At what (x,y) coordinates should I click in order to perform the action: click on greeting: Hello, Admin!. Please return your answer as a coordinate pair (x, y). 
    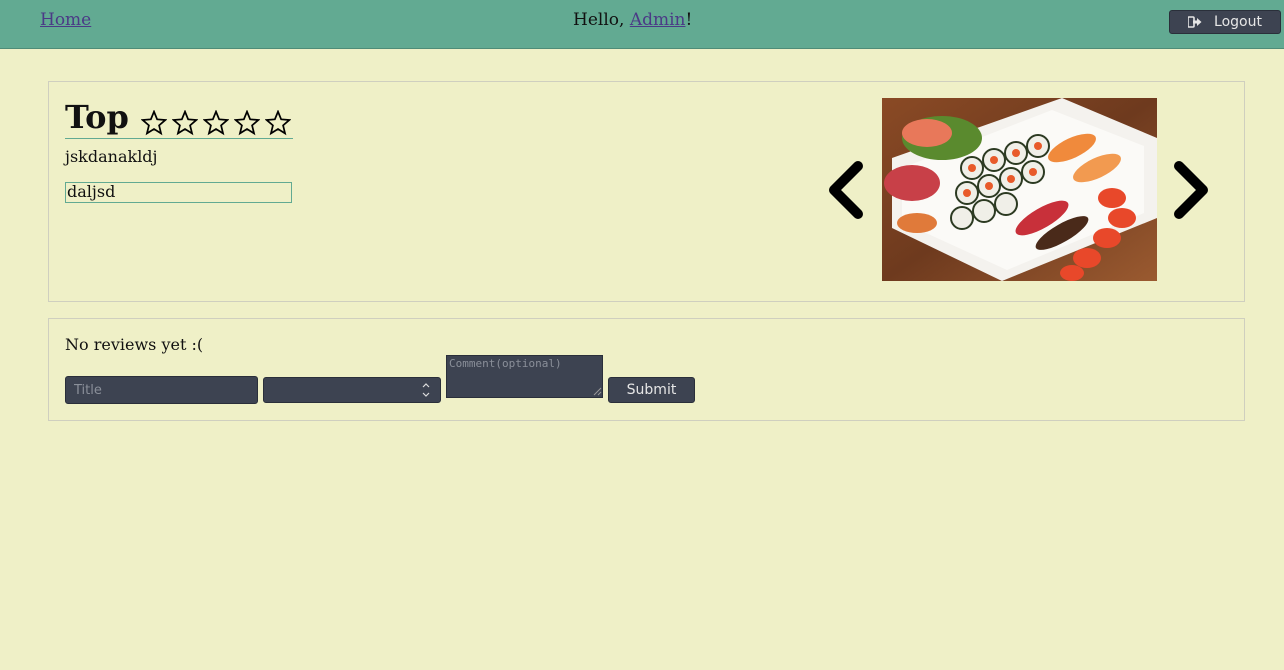
    Looking at the image, I should click on (632, 20).